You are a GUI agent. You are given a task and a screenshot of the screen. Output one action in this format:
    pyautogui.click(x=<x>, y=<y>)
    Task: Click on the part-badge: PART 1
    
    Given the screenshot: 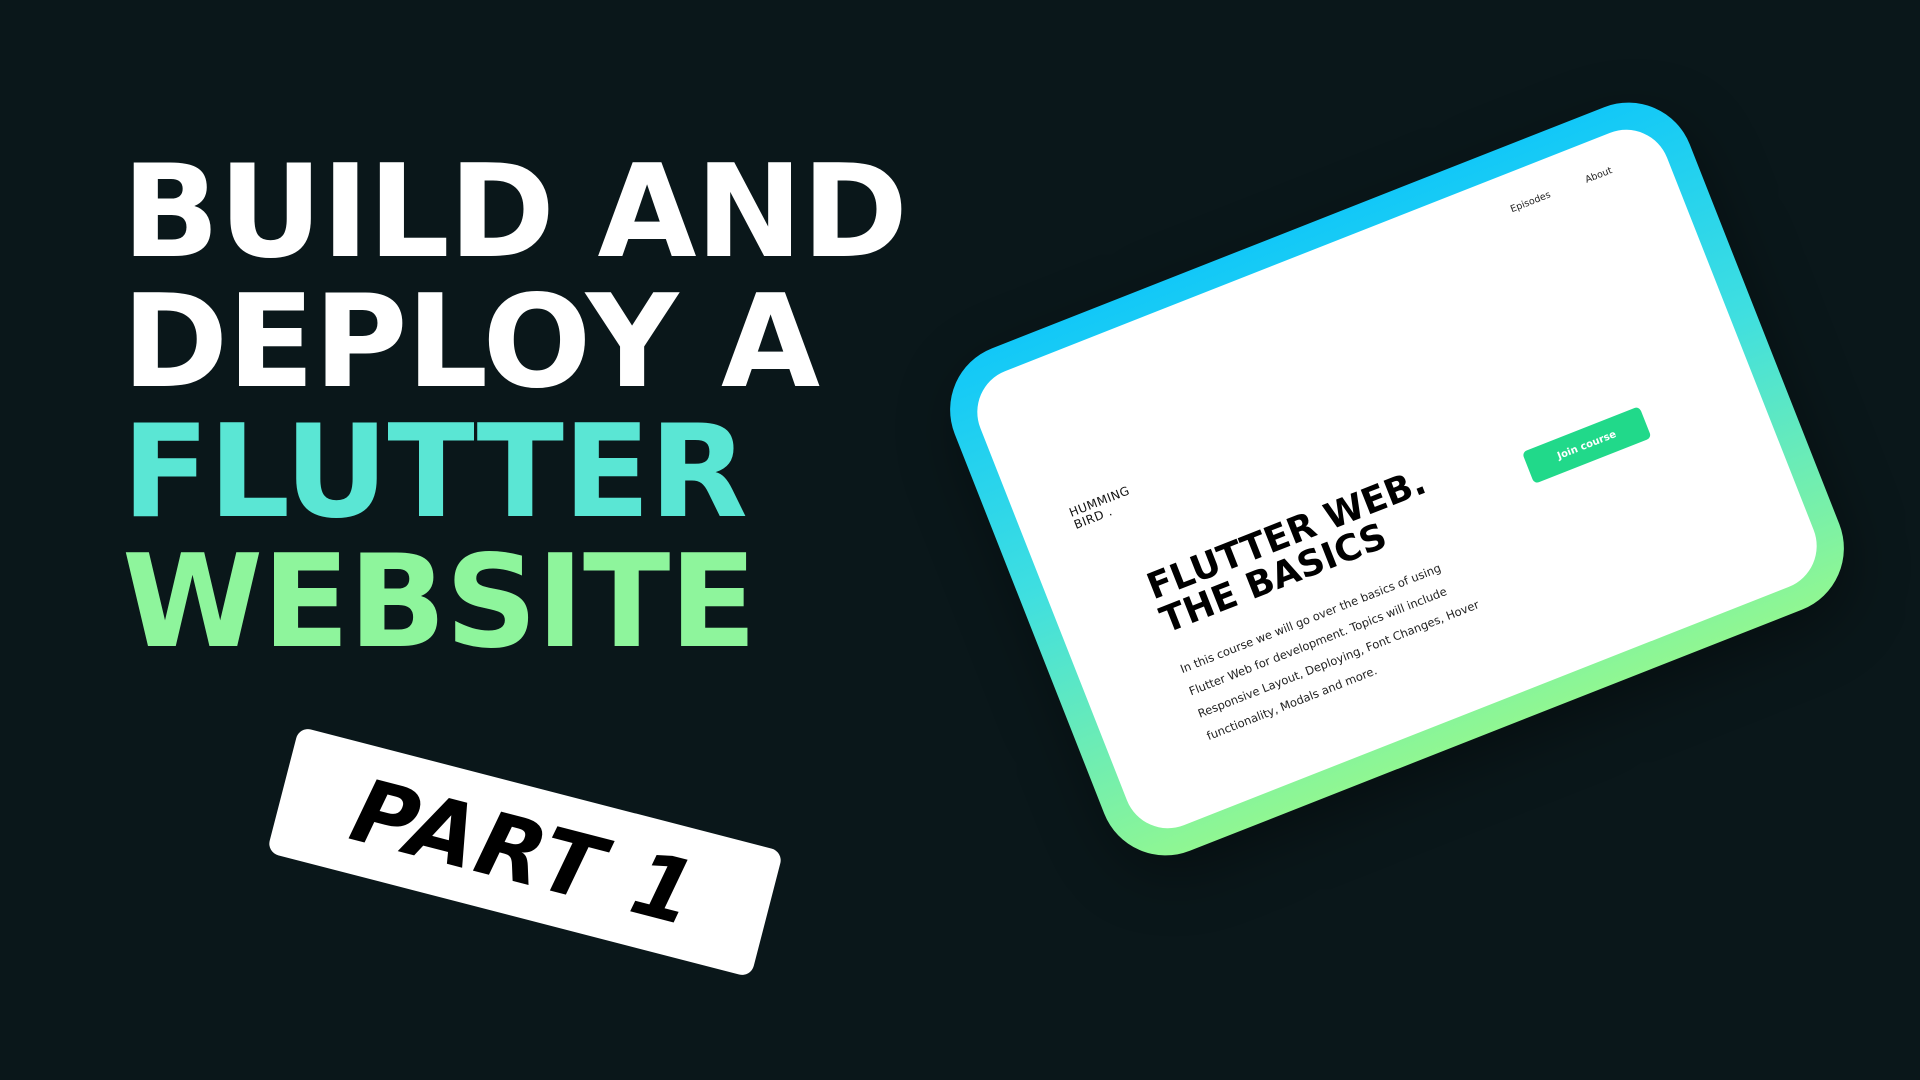 What is the action you would take?
    pyautogui.click(x=525, y=852)
    